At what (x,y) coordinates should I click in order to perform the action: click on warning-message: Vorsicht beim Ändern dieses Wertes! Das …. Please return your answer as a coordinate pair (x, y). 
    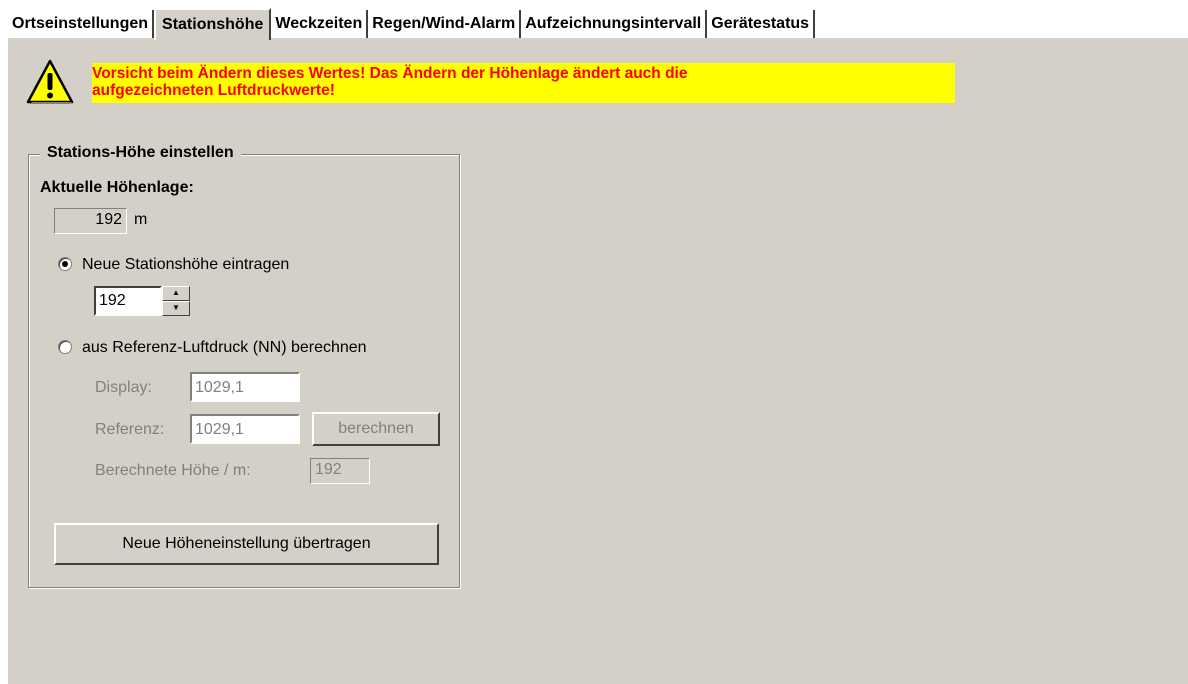
    Looking at the image, I should click on (523, 83).